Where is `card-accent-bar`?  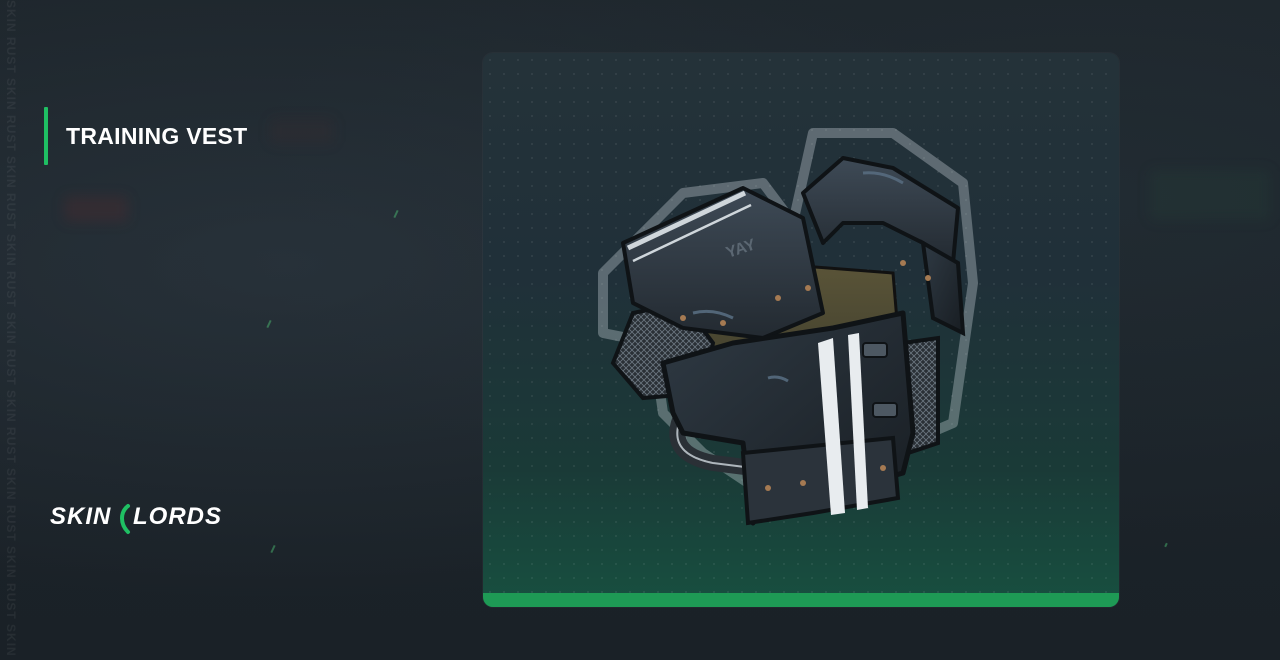 card-accent-bar is located at coordinates (801, 600).